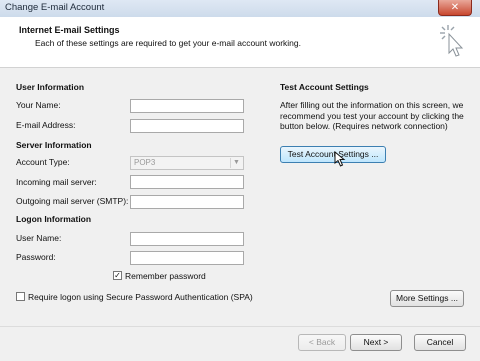  Describe the element at coordinates (54, 145) in the screenshot. I see `server-information-heading: Server Information` at that location.